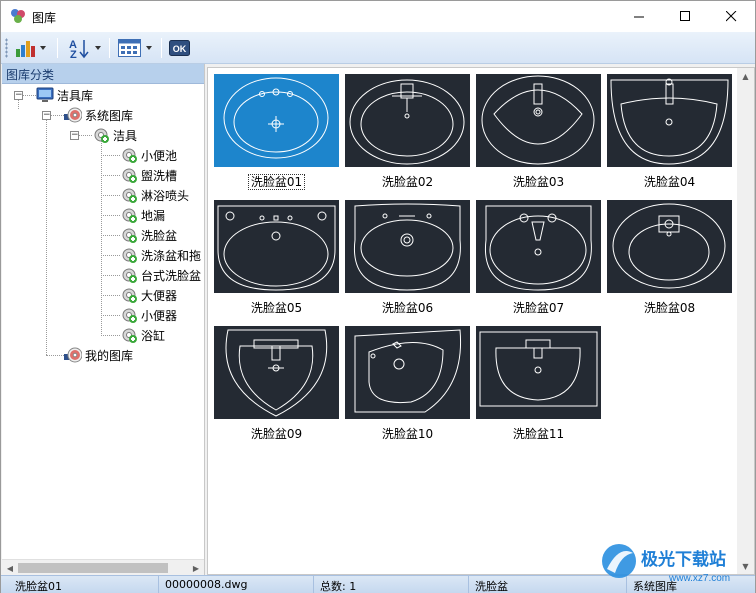 Image resolution: width=756 pixels, height=593 pixels. I want to click on app-icon, so click(18, 16).